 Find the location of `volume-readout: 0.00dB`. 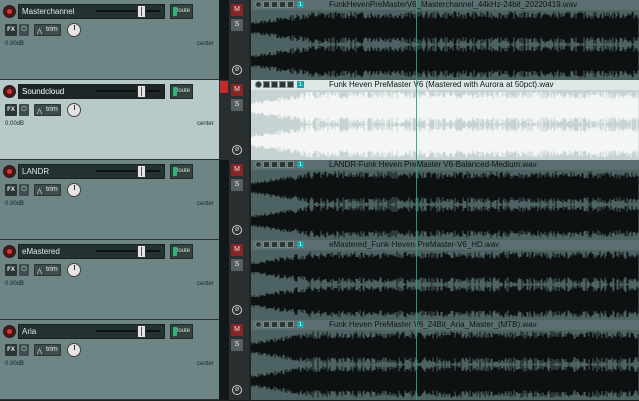

volume-readout: 0.00dB is located at coordinates (15, 284).